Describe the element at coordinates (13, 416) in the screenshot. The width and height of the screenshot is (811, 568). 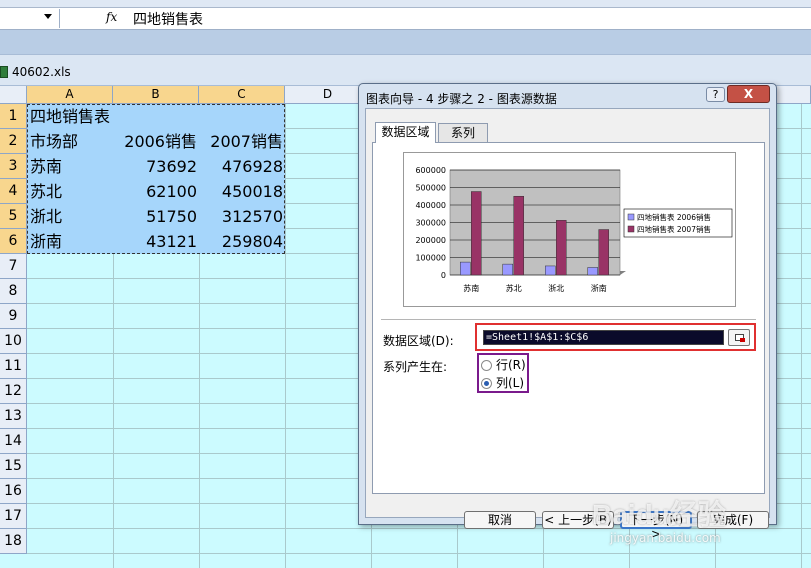
I see `row-header-13: 13` at that location.